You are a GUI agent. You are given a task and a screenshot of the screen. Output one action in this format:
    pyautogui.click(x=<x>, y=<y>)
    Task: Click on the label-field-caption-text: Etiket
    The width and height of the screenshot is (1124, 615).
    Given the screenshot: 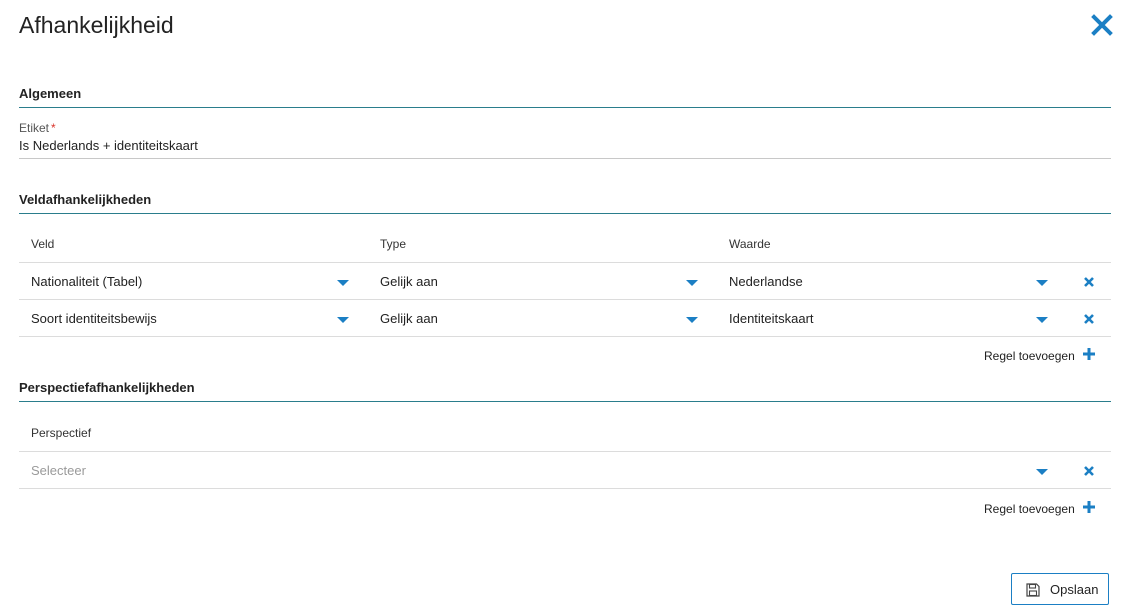 What is the action you would take?
    pyautogui.click(x=34, y=128)
    